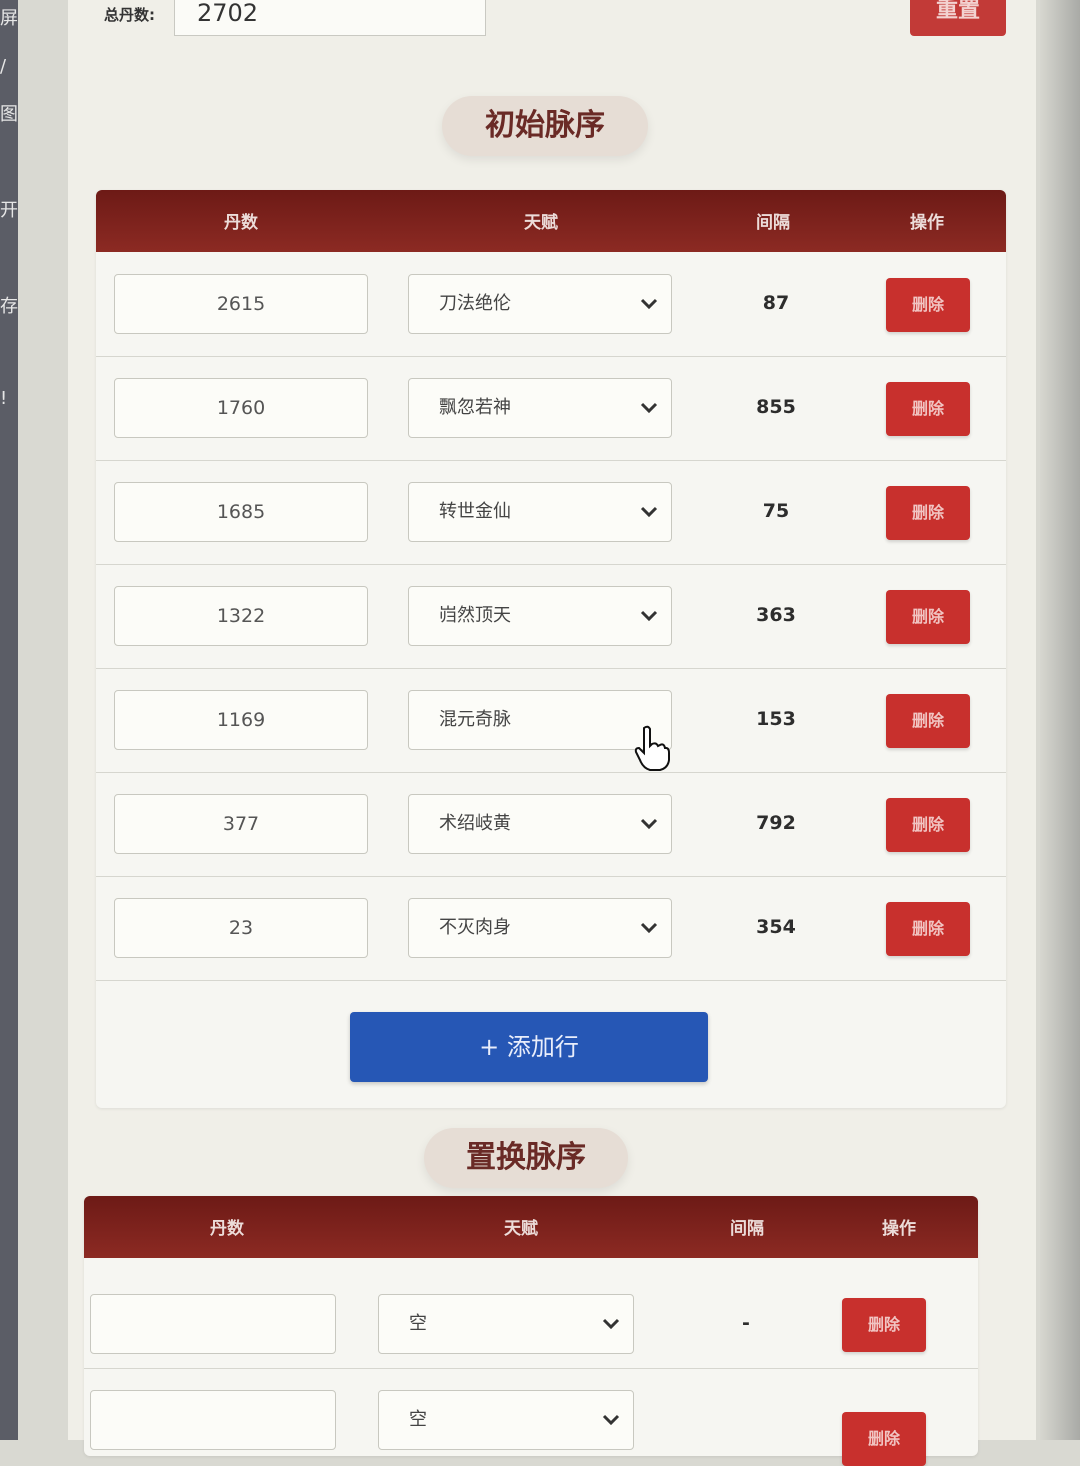 The image size is (1080, 1466). Describe the element at coordinates (241, 720) in the screenshot. I see `dan-input: 1169` at that location.